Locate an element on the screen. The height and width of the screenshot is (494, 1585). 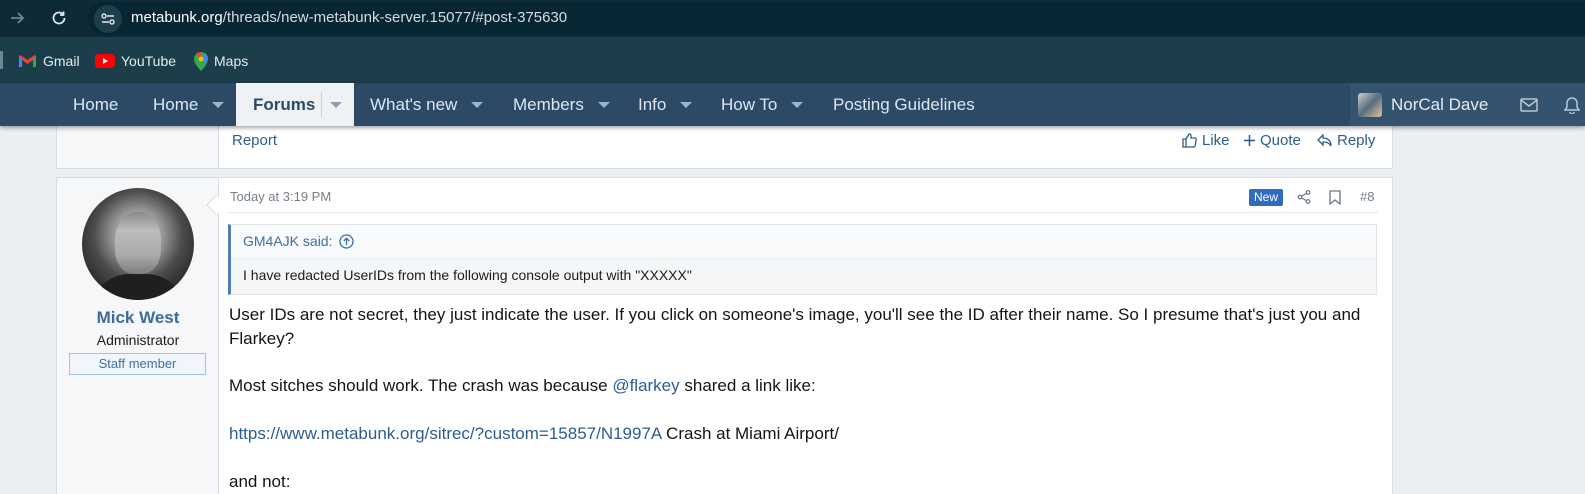
quote-header: GM4AJK said: is located at coordinates (803, 242).